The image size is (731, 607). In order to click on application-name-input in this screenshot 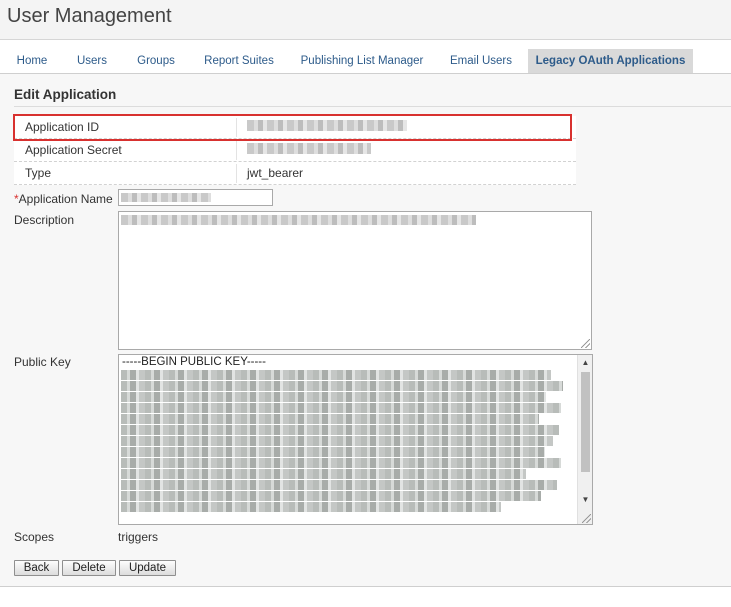, I will do `click(195, 197)`.